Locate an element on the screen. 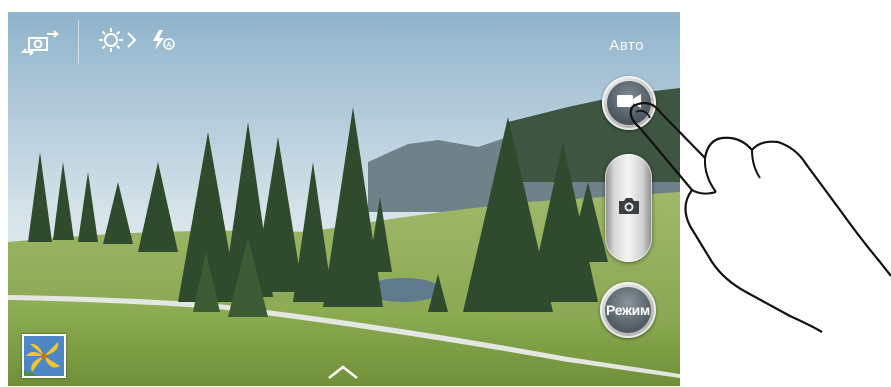 Image resolution: width=891 pixels, height=387 pixels. mode-button: Режим is located at coordinates (628, 310).